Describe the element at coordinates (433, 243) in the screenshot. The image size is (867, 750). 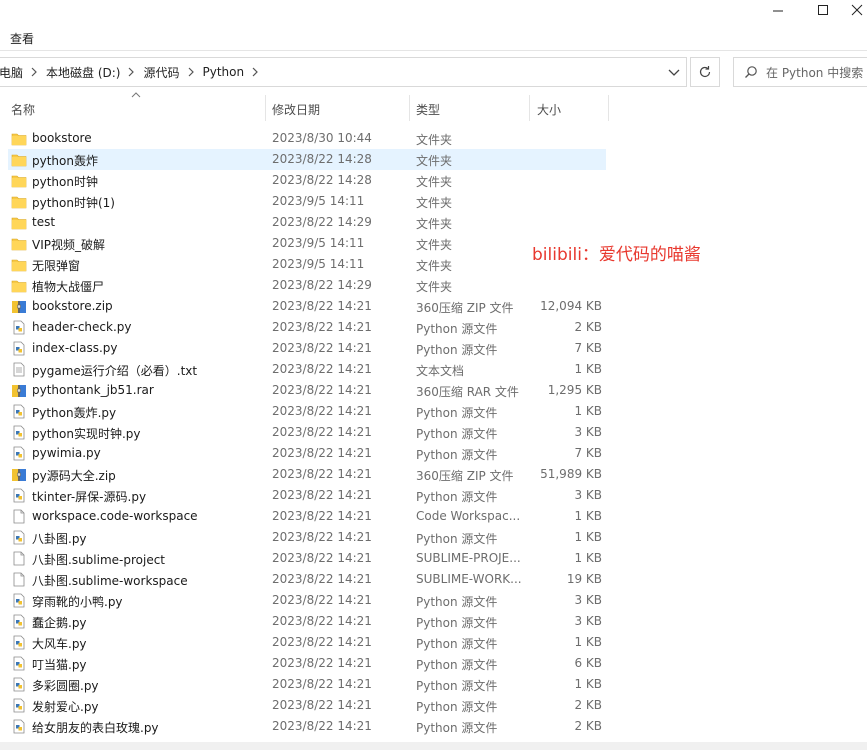
I see `file-row: VIP视频_破解 2023/9/5 14:11 文件夹` at that location.